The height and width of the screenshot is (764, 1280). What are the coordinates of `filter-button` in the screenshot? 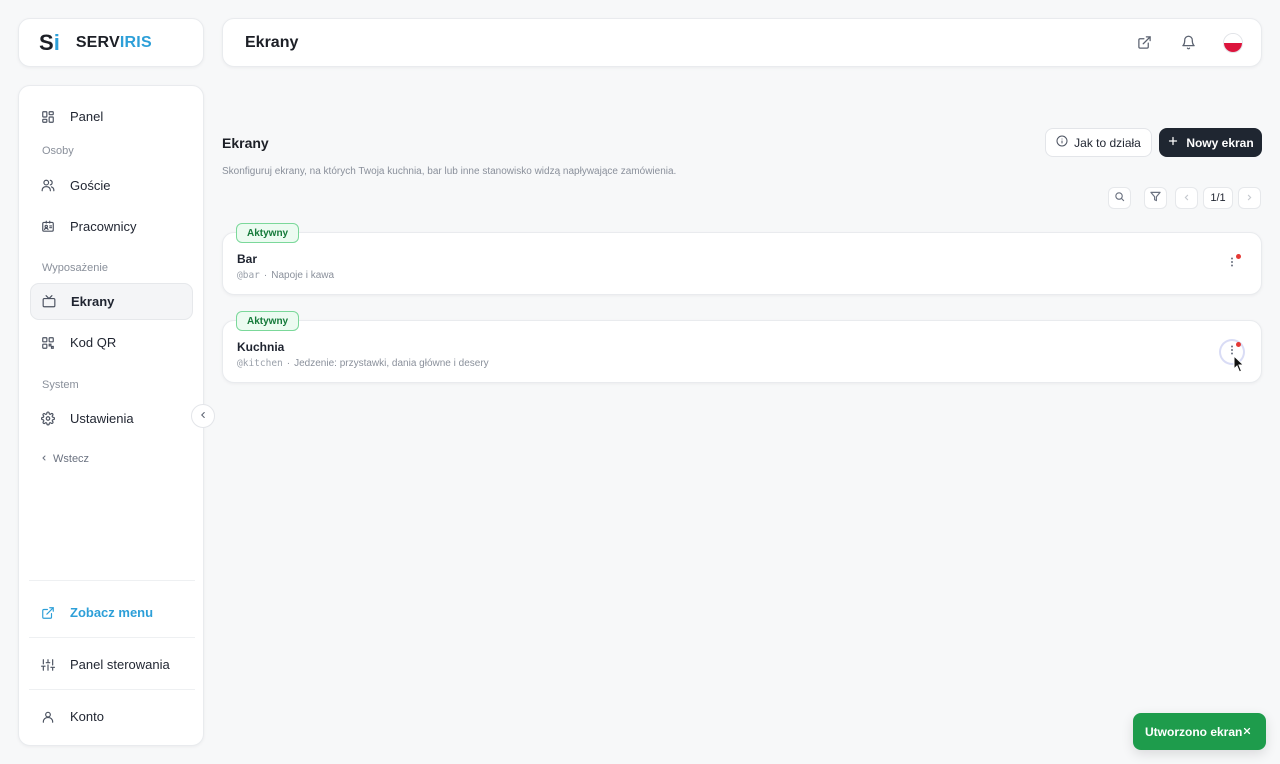 It's located at (1155, 198).